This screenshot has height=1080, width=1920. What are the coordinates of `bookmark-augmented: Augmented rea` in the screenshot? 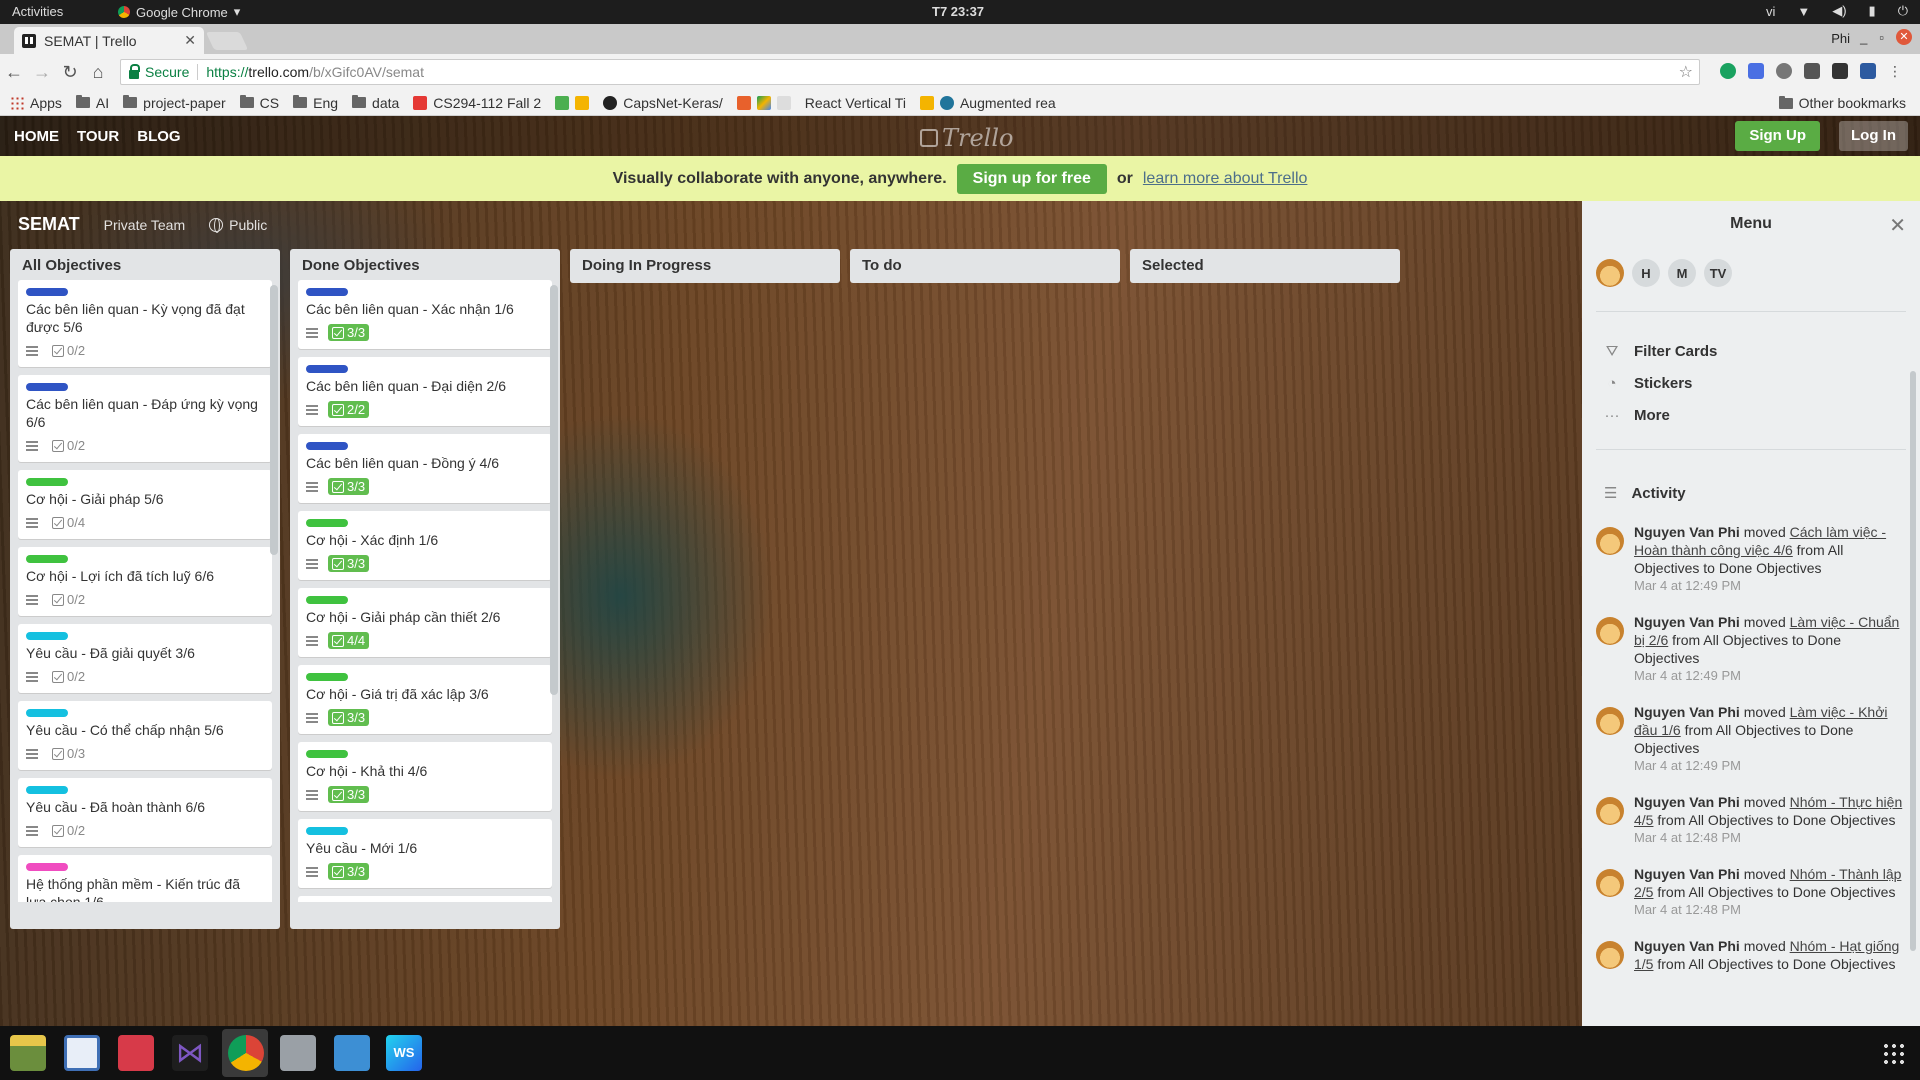 It's located at (987, 103).